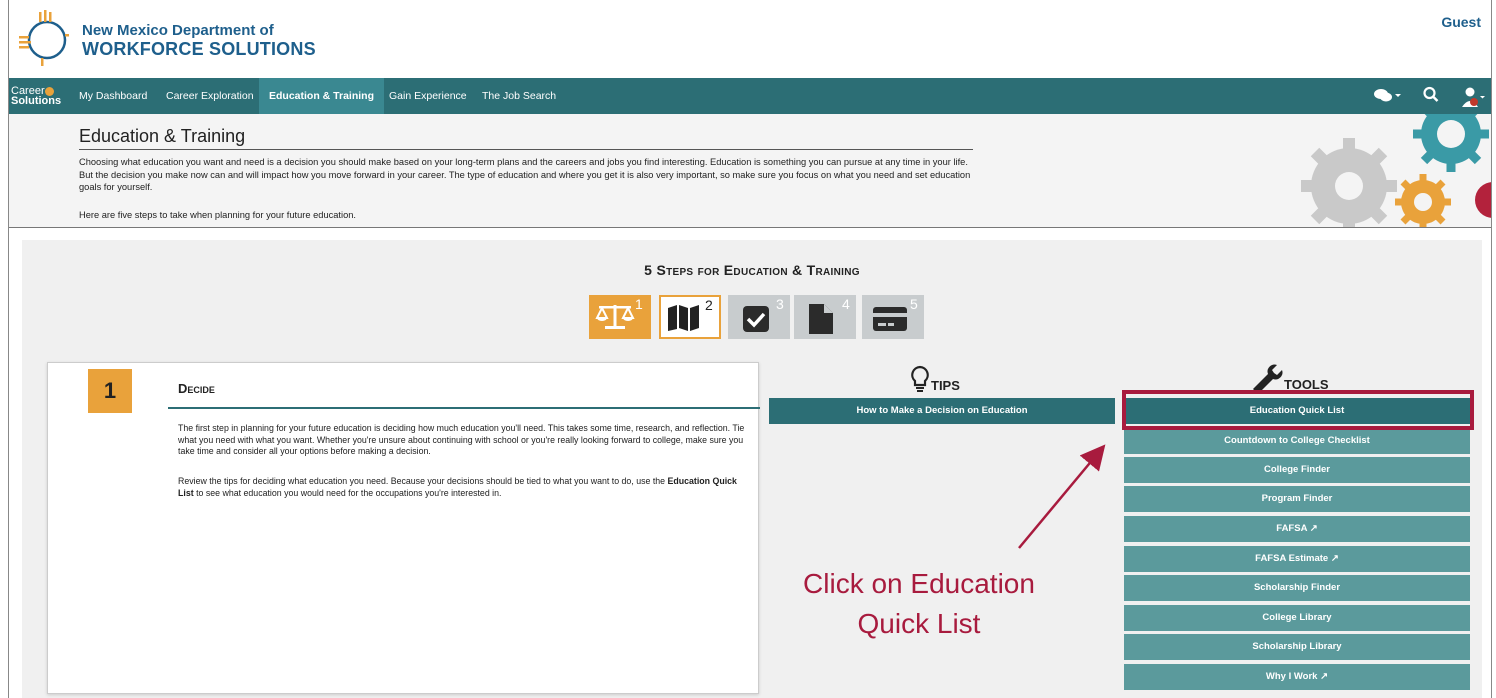 Image resolution: width=1496 pixels, height=698 pixels. What do you see at coordinates (1292, 558) in the screenshot?
I see `tool-label: FAFSA Estimate` at bounding box center [1292, 558].